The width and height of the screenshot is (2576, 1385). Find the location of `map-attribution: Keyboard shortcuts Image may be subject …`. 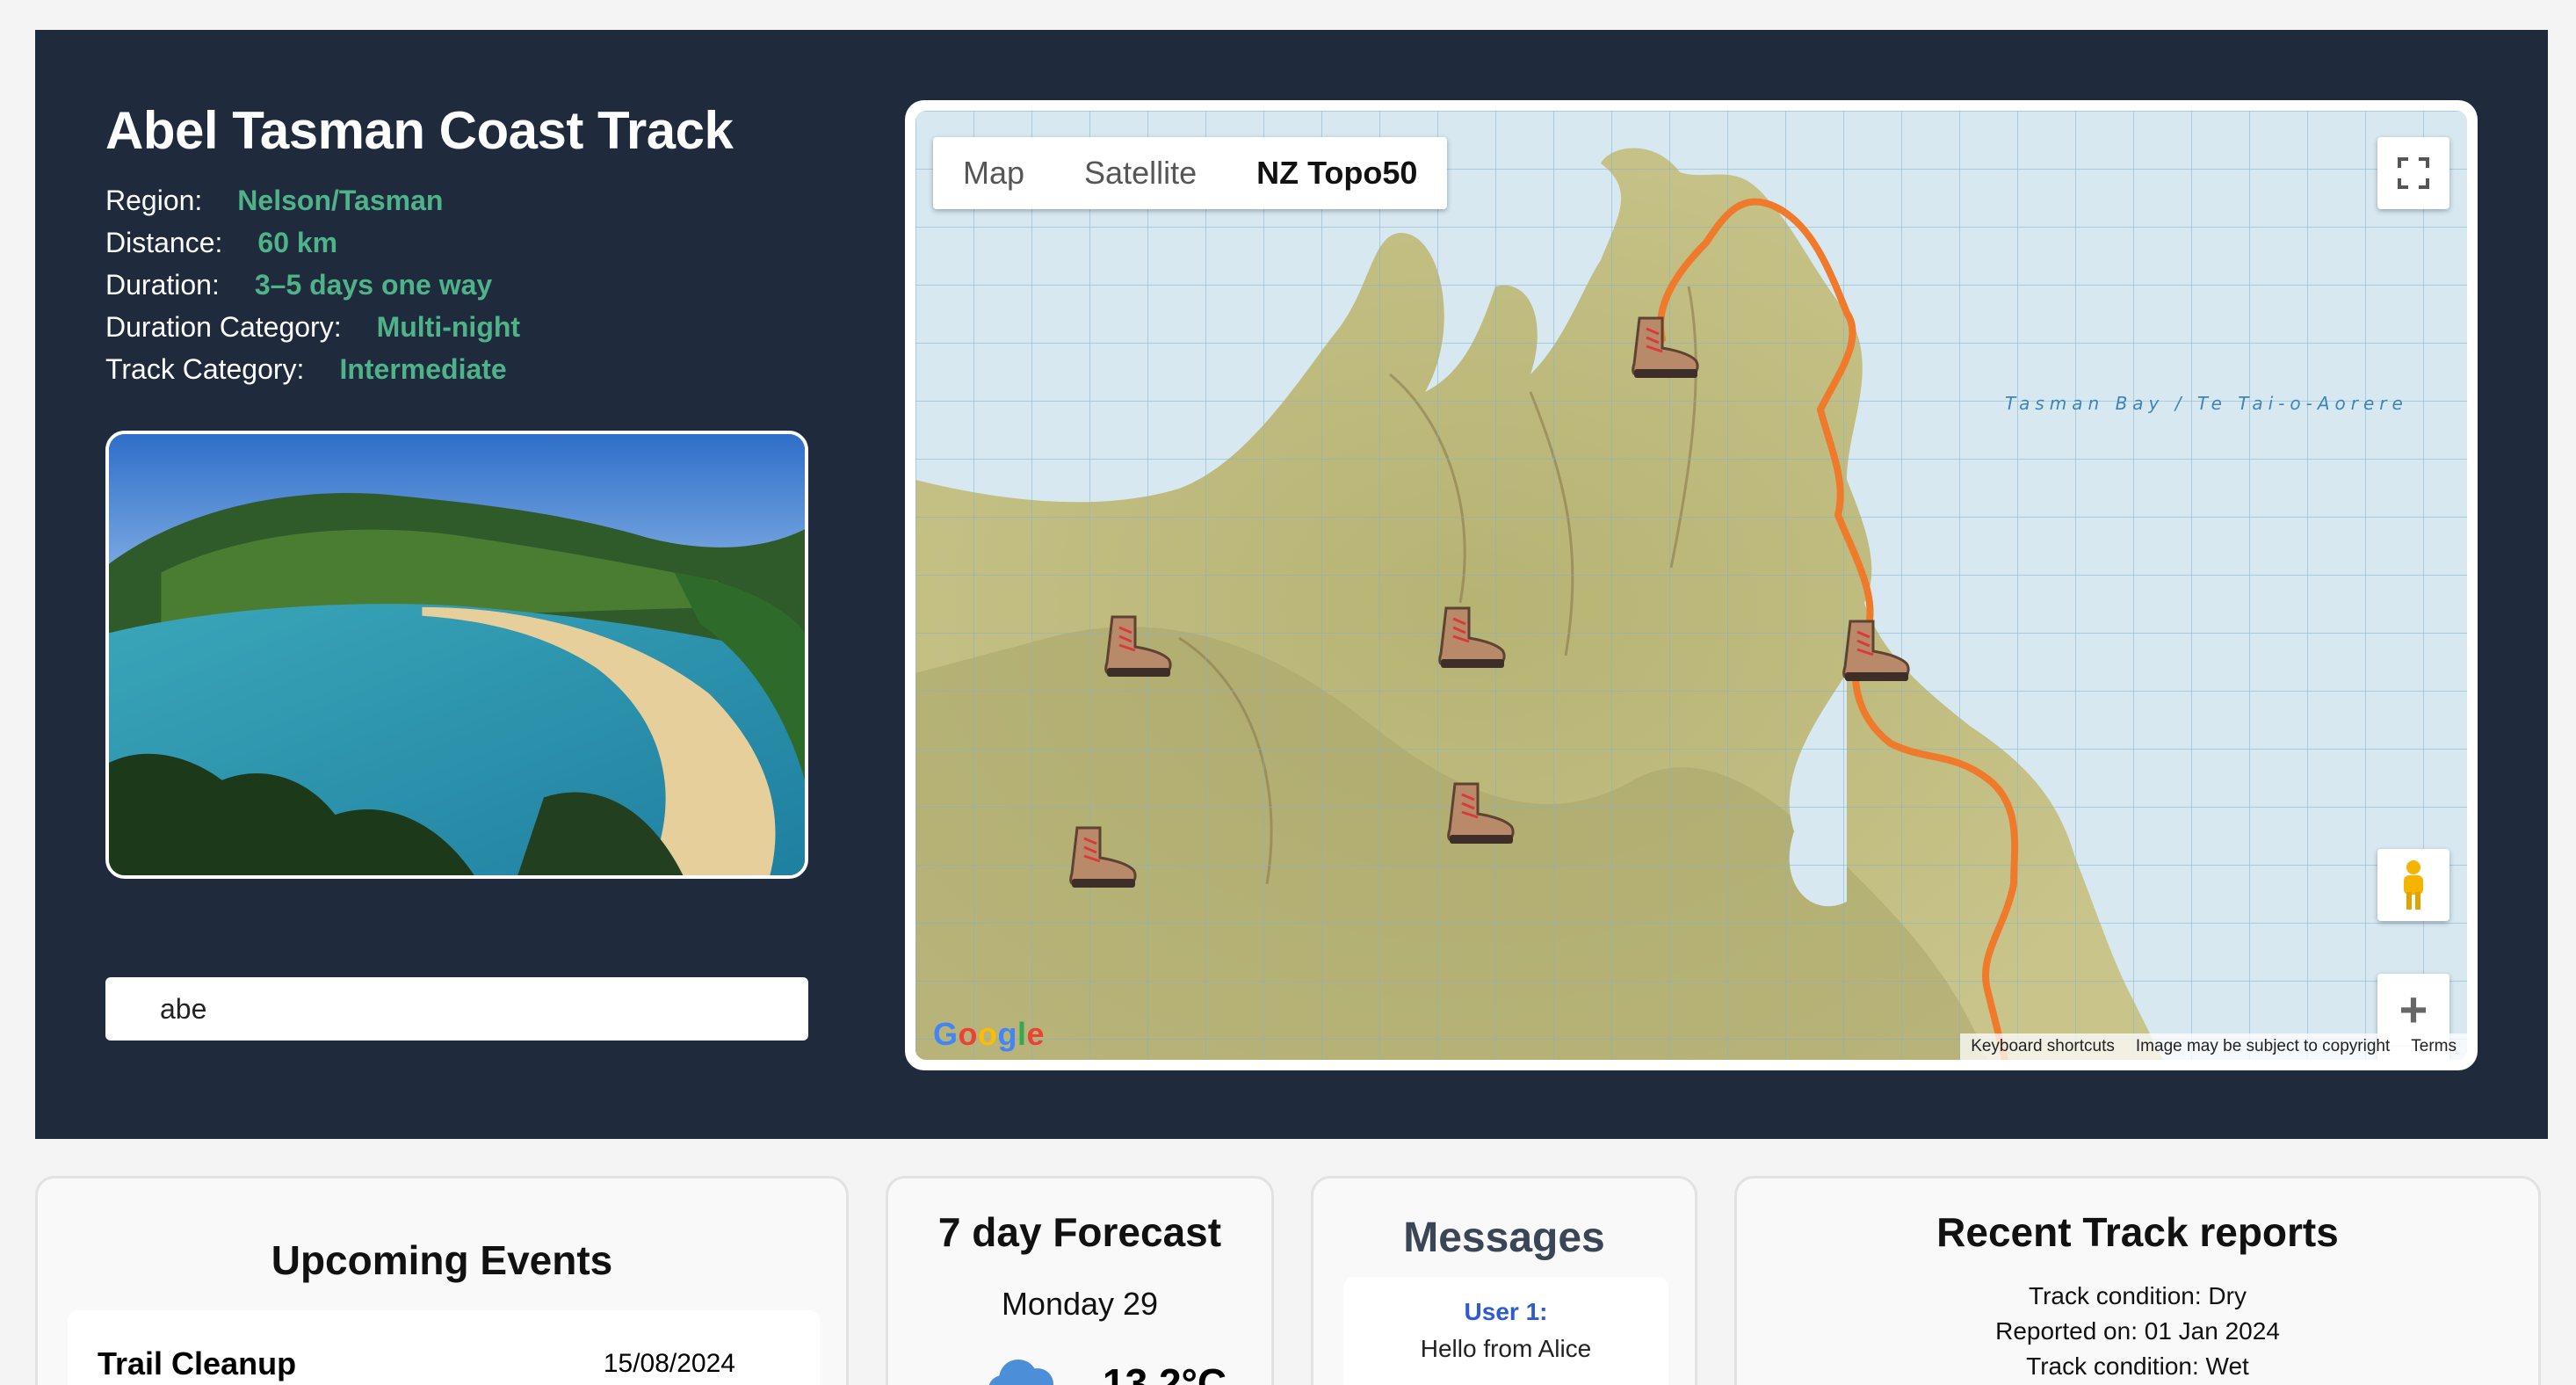

map-attribution: Keyboard shortcuts Image may be subject … is located at coordinates (2213, 1046).